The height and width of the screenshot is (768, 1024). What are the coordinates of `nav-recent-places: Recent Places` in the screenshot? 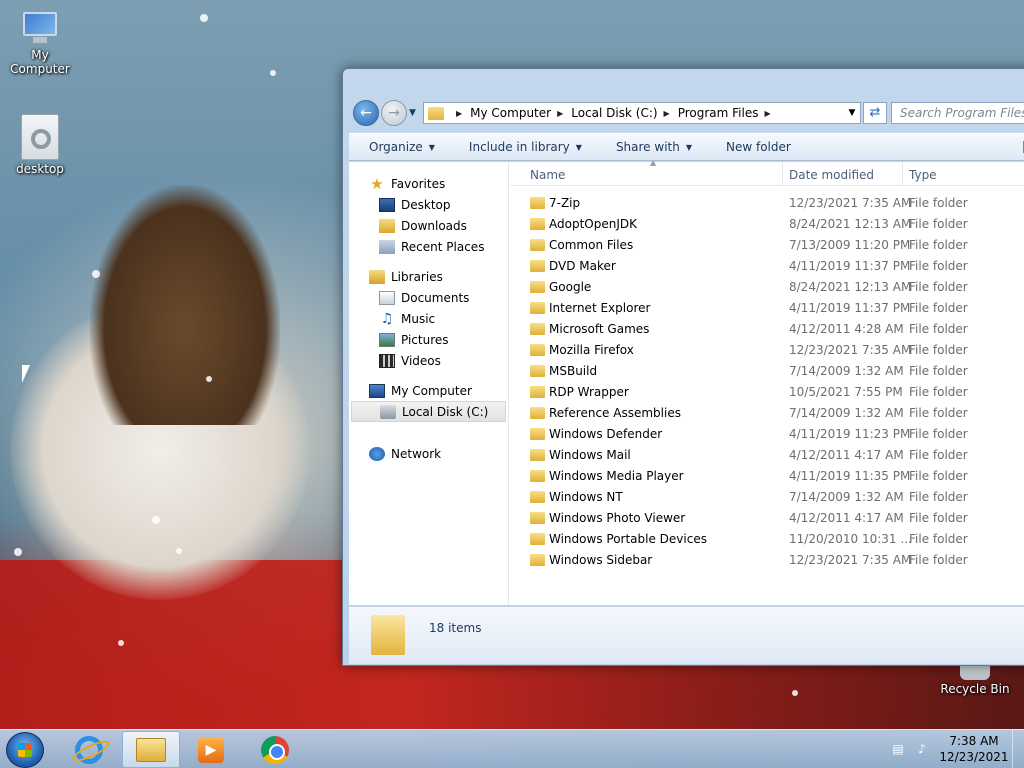 It's located at (428, 246).